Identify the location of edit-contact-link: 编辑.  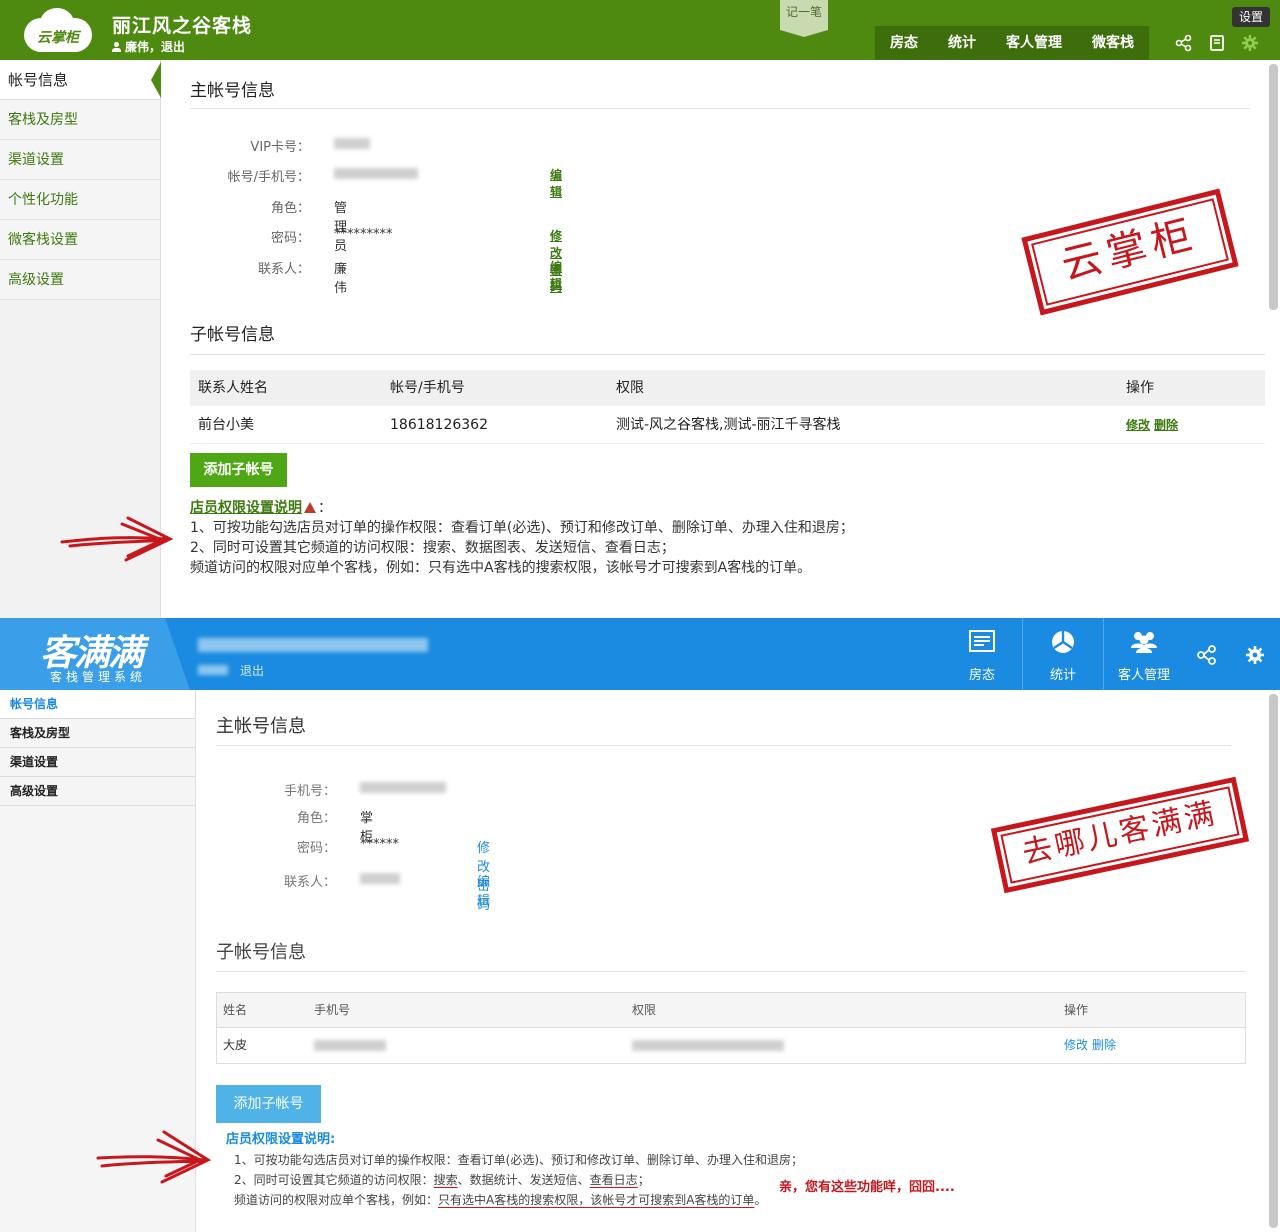
(556, 275).